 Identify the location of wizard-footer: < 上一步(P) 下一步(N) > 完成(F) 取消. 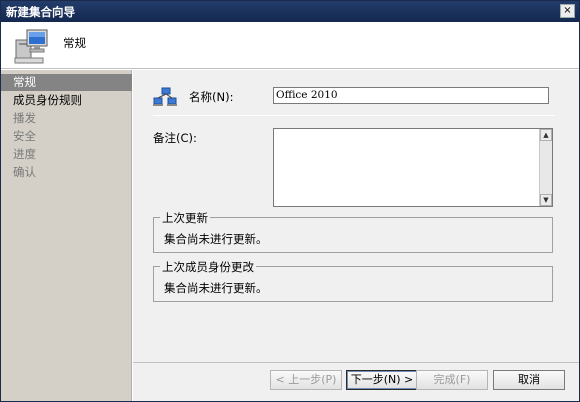
(356, 381).